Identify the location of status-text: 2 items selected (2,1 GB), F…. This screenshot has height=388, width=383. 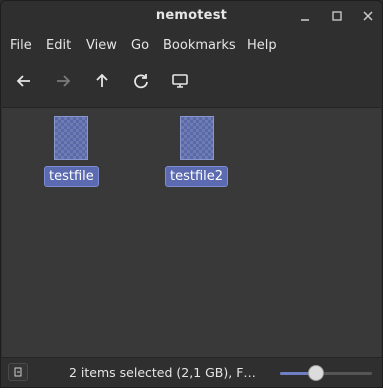
(162, 372).